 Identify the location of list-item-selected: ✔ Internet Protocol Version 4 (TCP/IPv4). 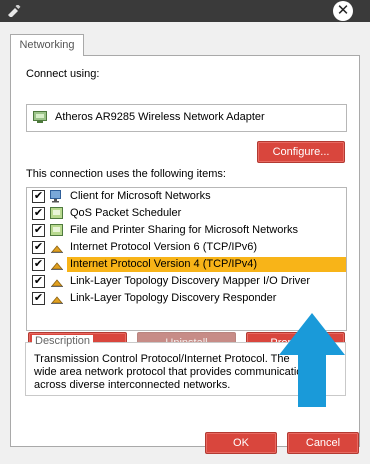
(186, 264).